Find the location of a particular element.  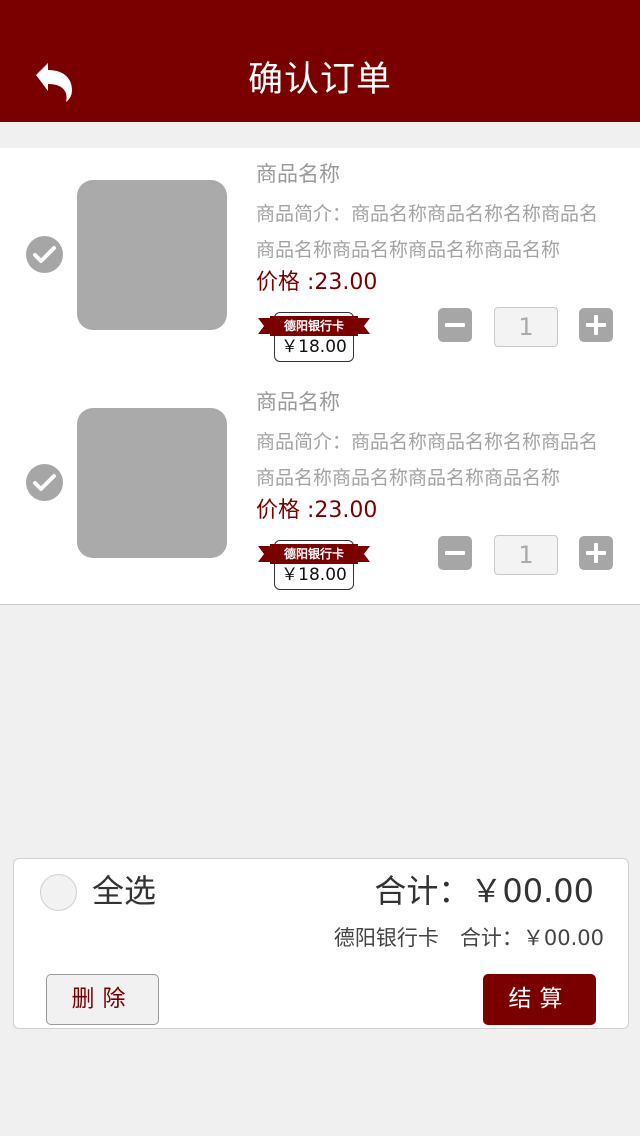

checkout-button: 结算 is located at coordinates (539, 999).